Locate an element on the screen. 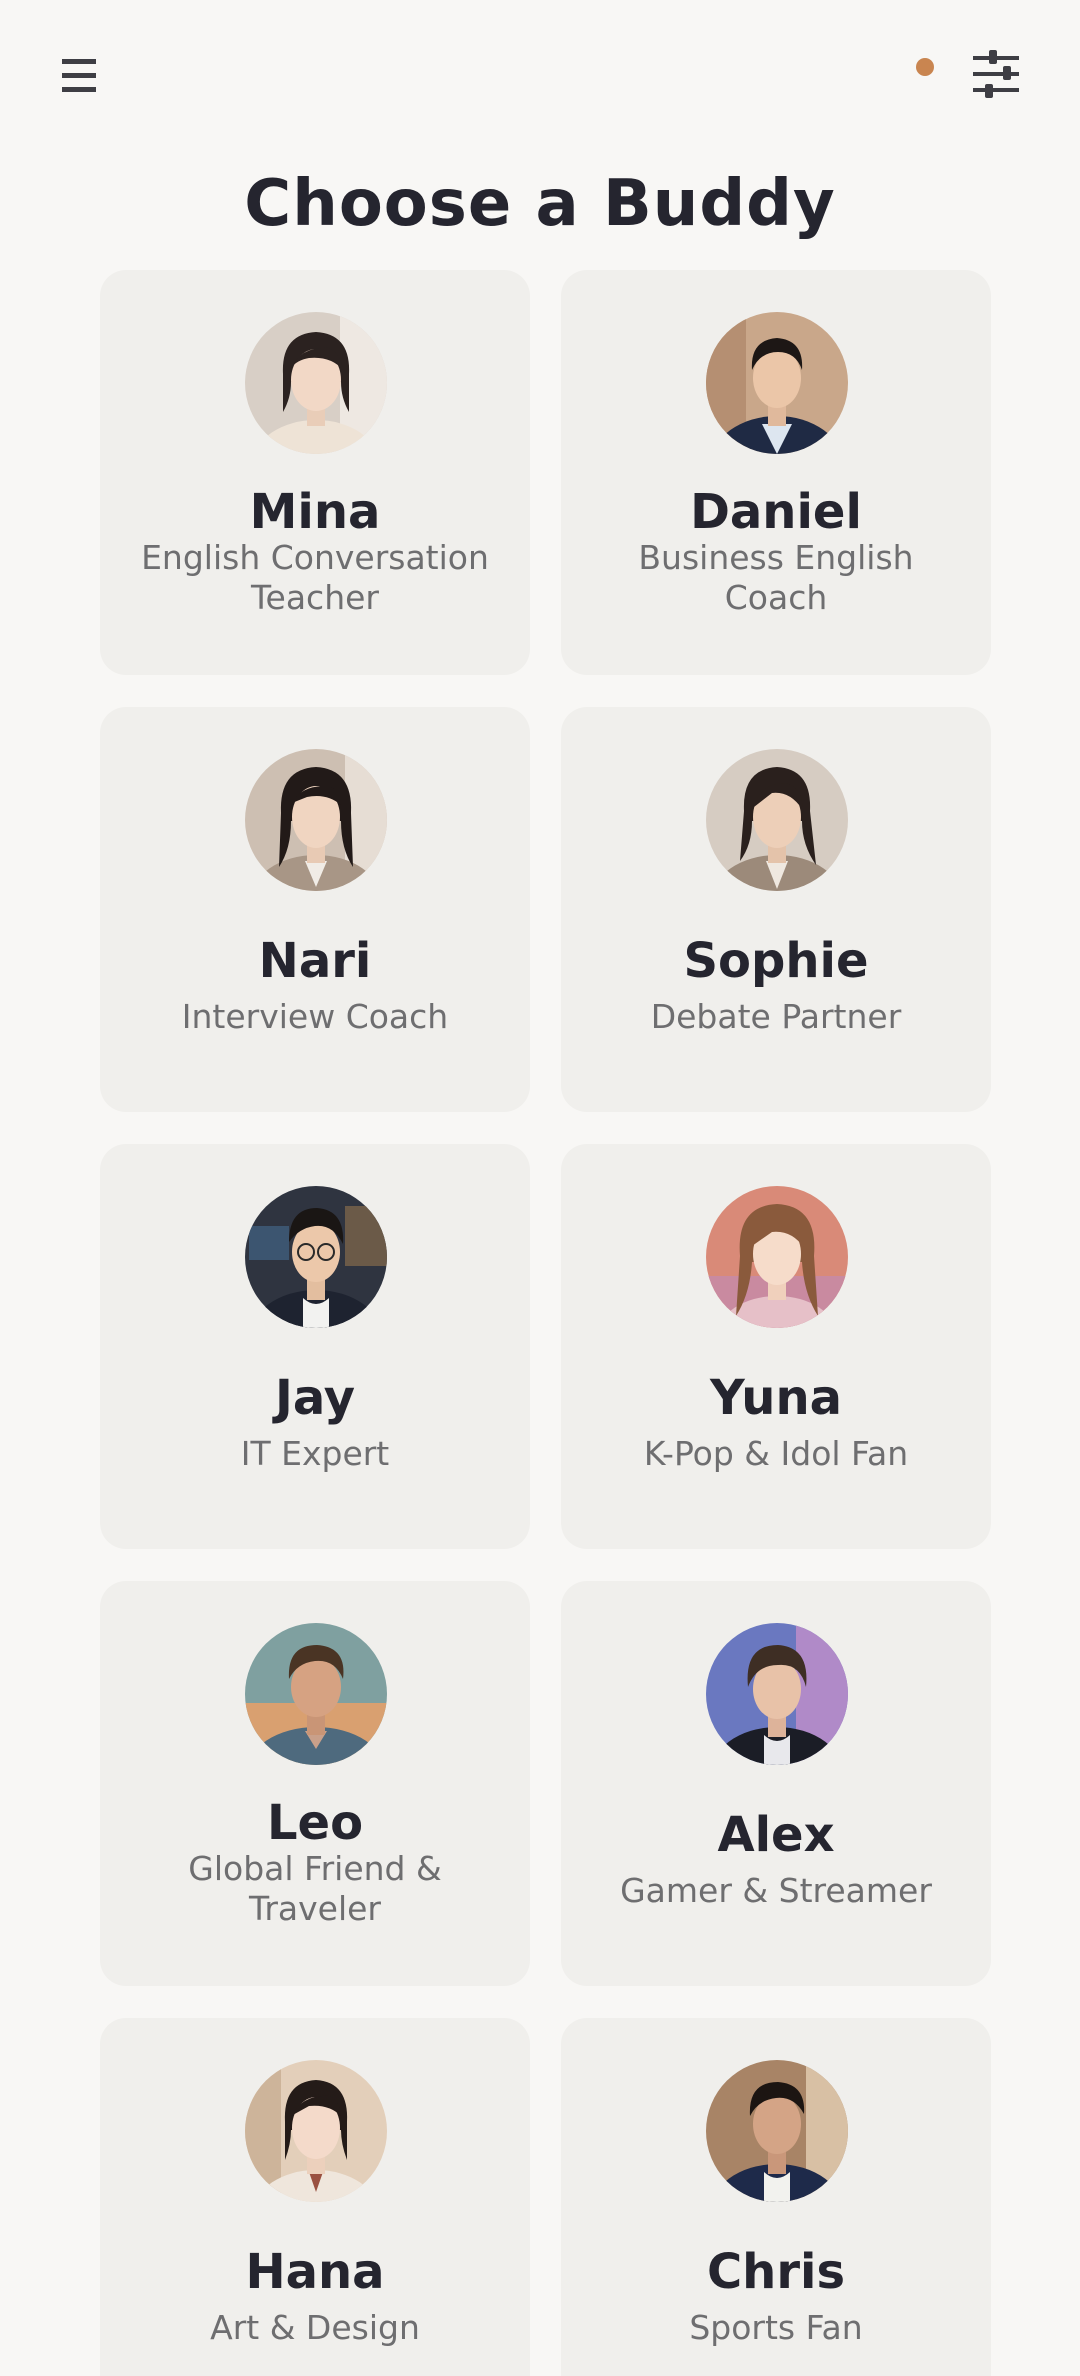 Image resolution: width=1080 pixels, height=2376 pixels. buddy-card-nari: Nari Interview Coach is located at coordinates (315, 909).